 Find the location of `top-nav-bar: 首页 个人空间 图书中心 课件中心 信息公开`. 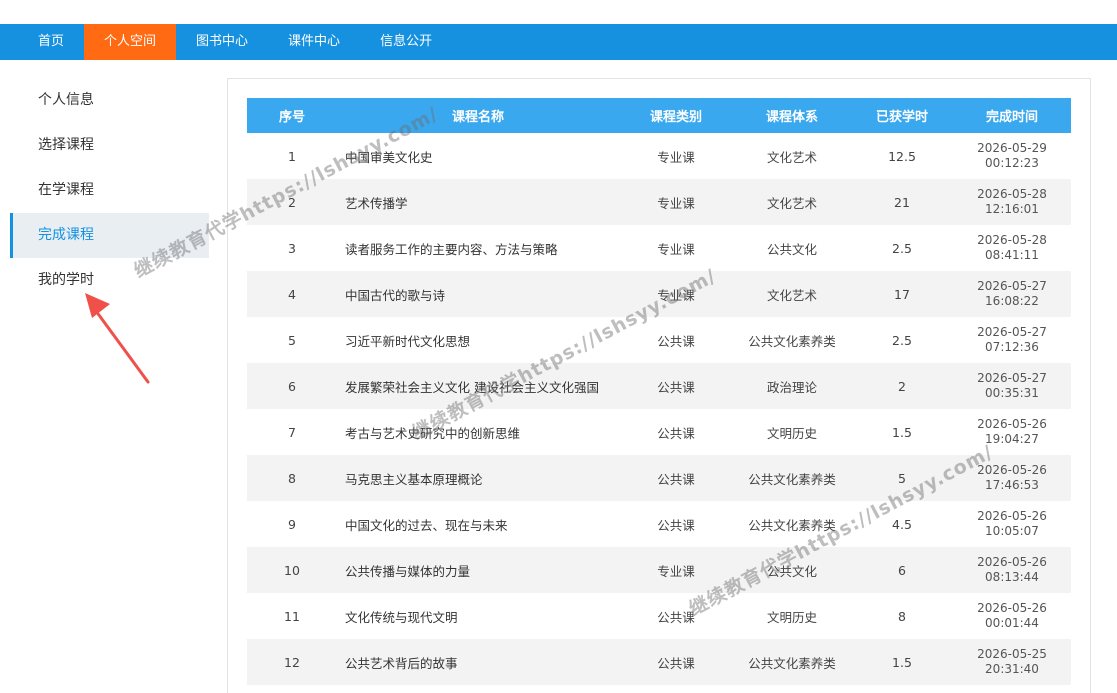

top-nav-bar: 首页 个人空间 图书中心 课件中心 信息公开 is located at coordinates (558, 42).